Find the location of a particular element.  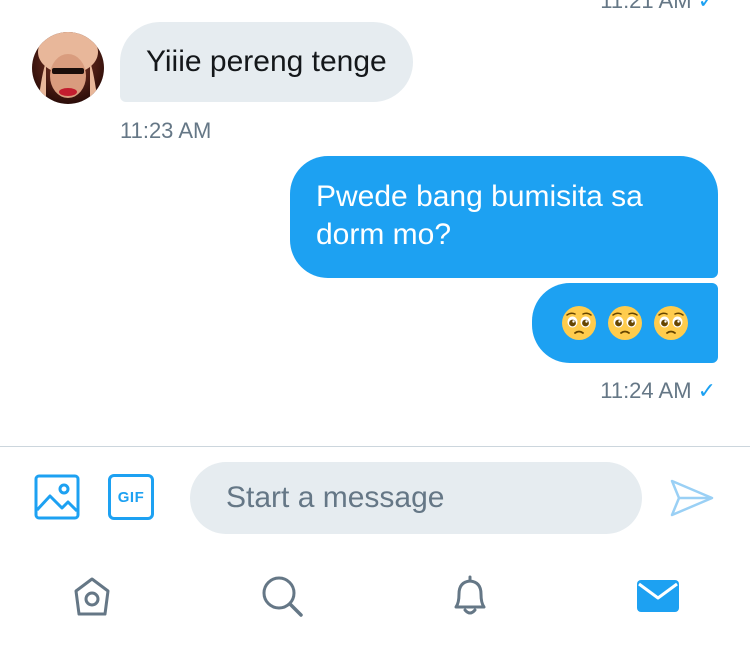

incoming-message-text: Yiiie pereng tenge is located at coordinates (266, 61).